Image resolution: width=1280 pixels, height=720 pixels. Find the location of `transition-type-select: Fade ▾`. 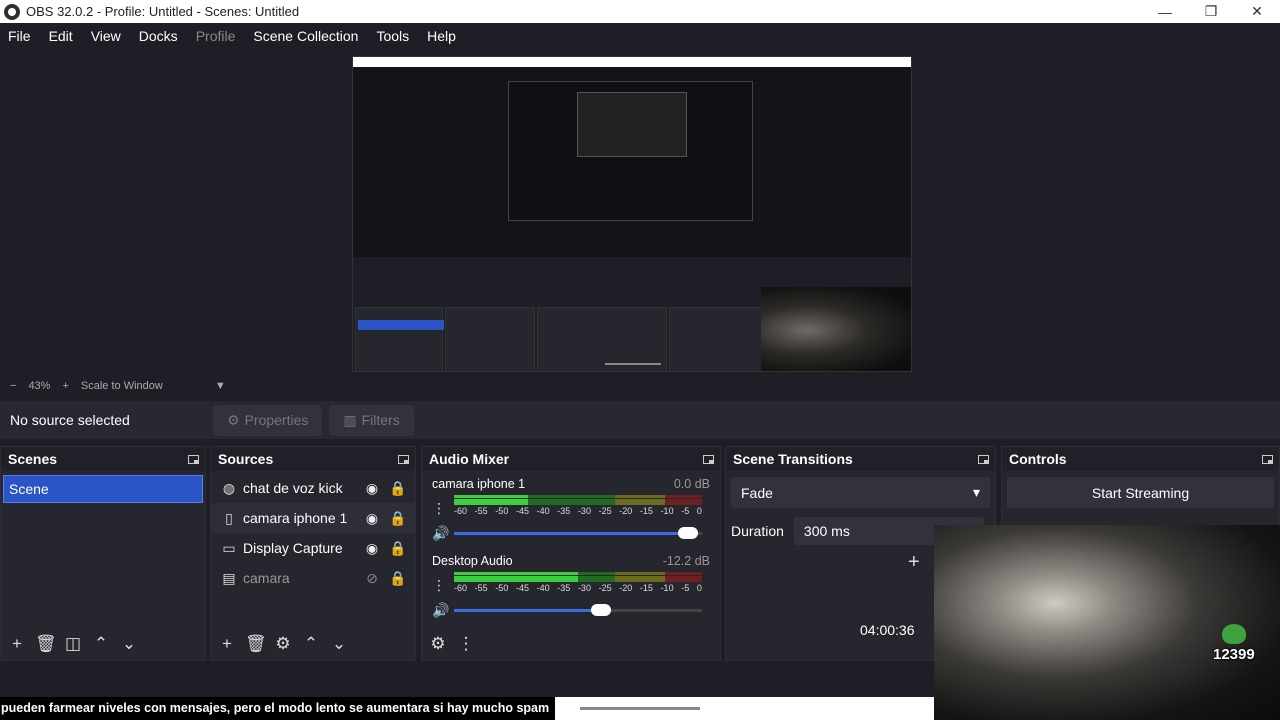

transition-type-select: Fade ▾ is located at coordinates (860, 492).